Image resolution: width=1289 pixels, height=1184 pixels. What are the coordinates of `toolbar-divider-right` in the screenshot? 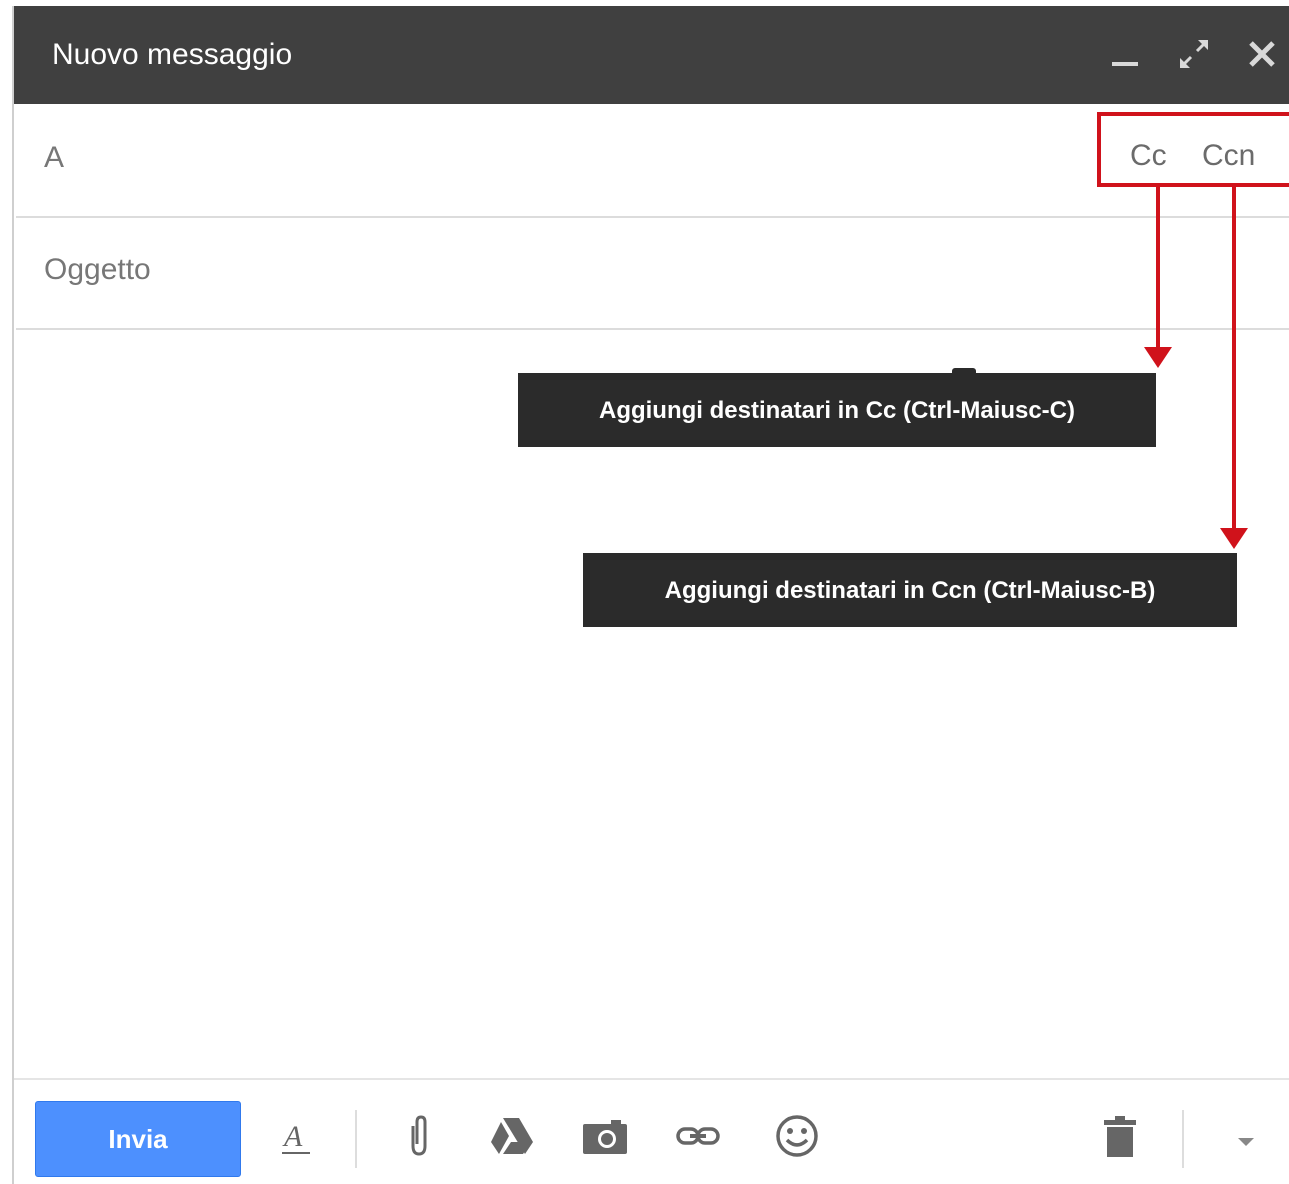 It's located at (1183, 1139).